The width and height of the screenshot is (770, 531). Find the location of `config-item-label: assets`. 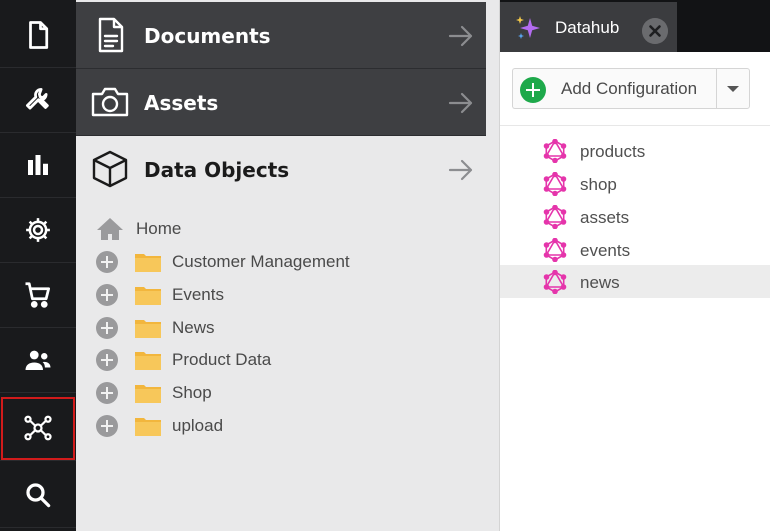

config-item-label: assets is located at coordinates (605, 217).